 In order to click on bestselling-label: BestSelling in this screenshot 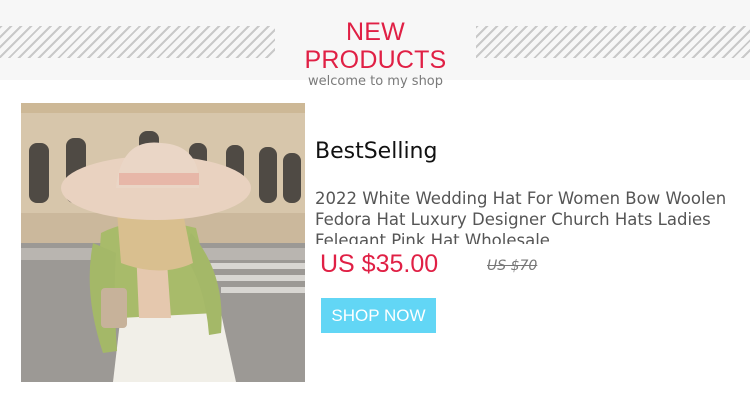, I will do `click(376, 151)`.